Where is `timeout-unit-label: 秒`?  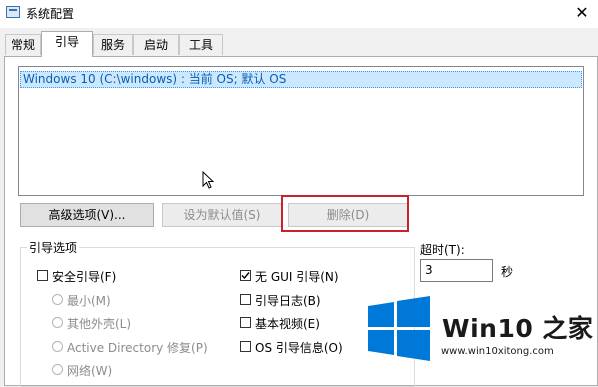 timeout-unit-label: 秒 is located at coordinates (507, 272).